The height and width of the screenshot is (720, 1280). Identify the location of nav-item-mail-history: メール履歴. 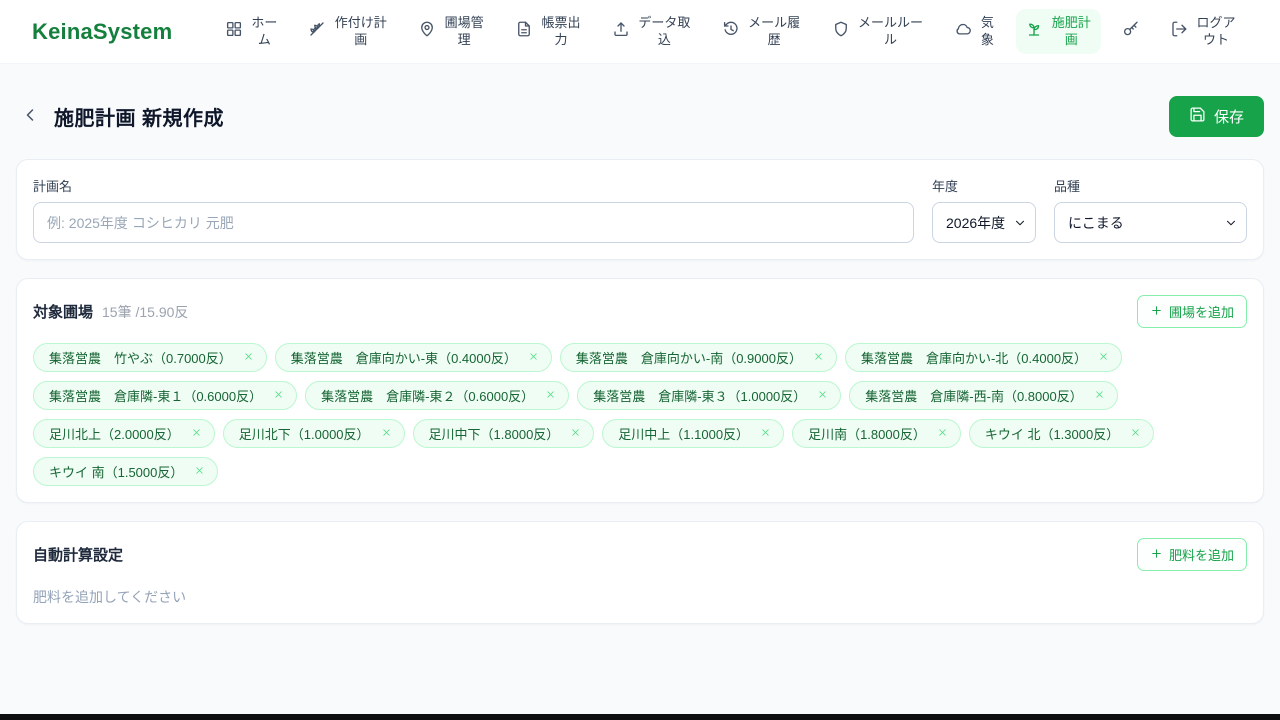
(762, 32).